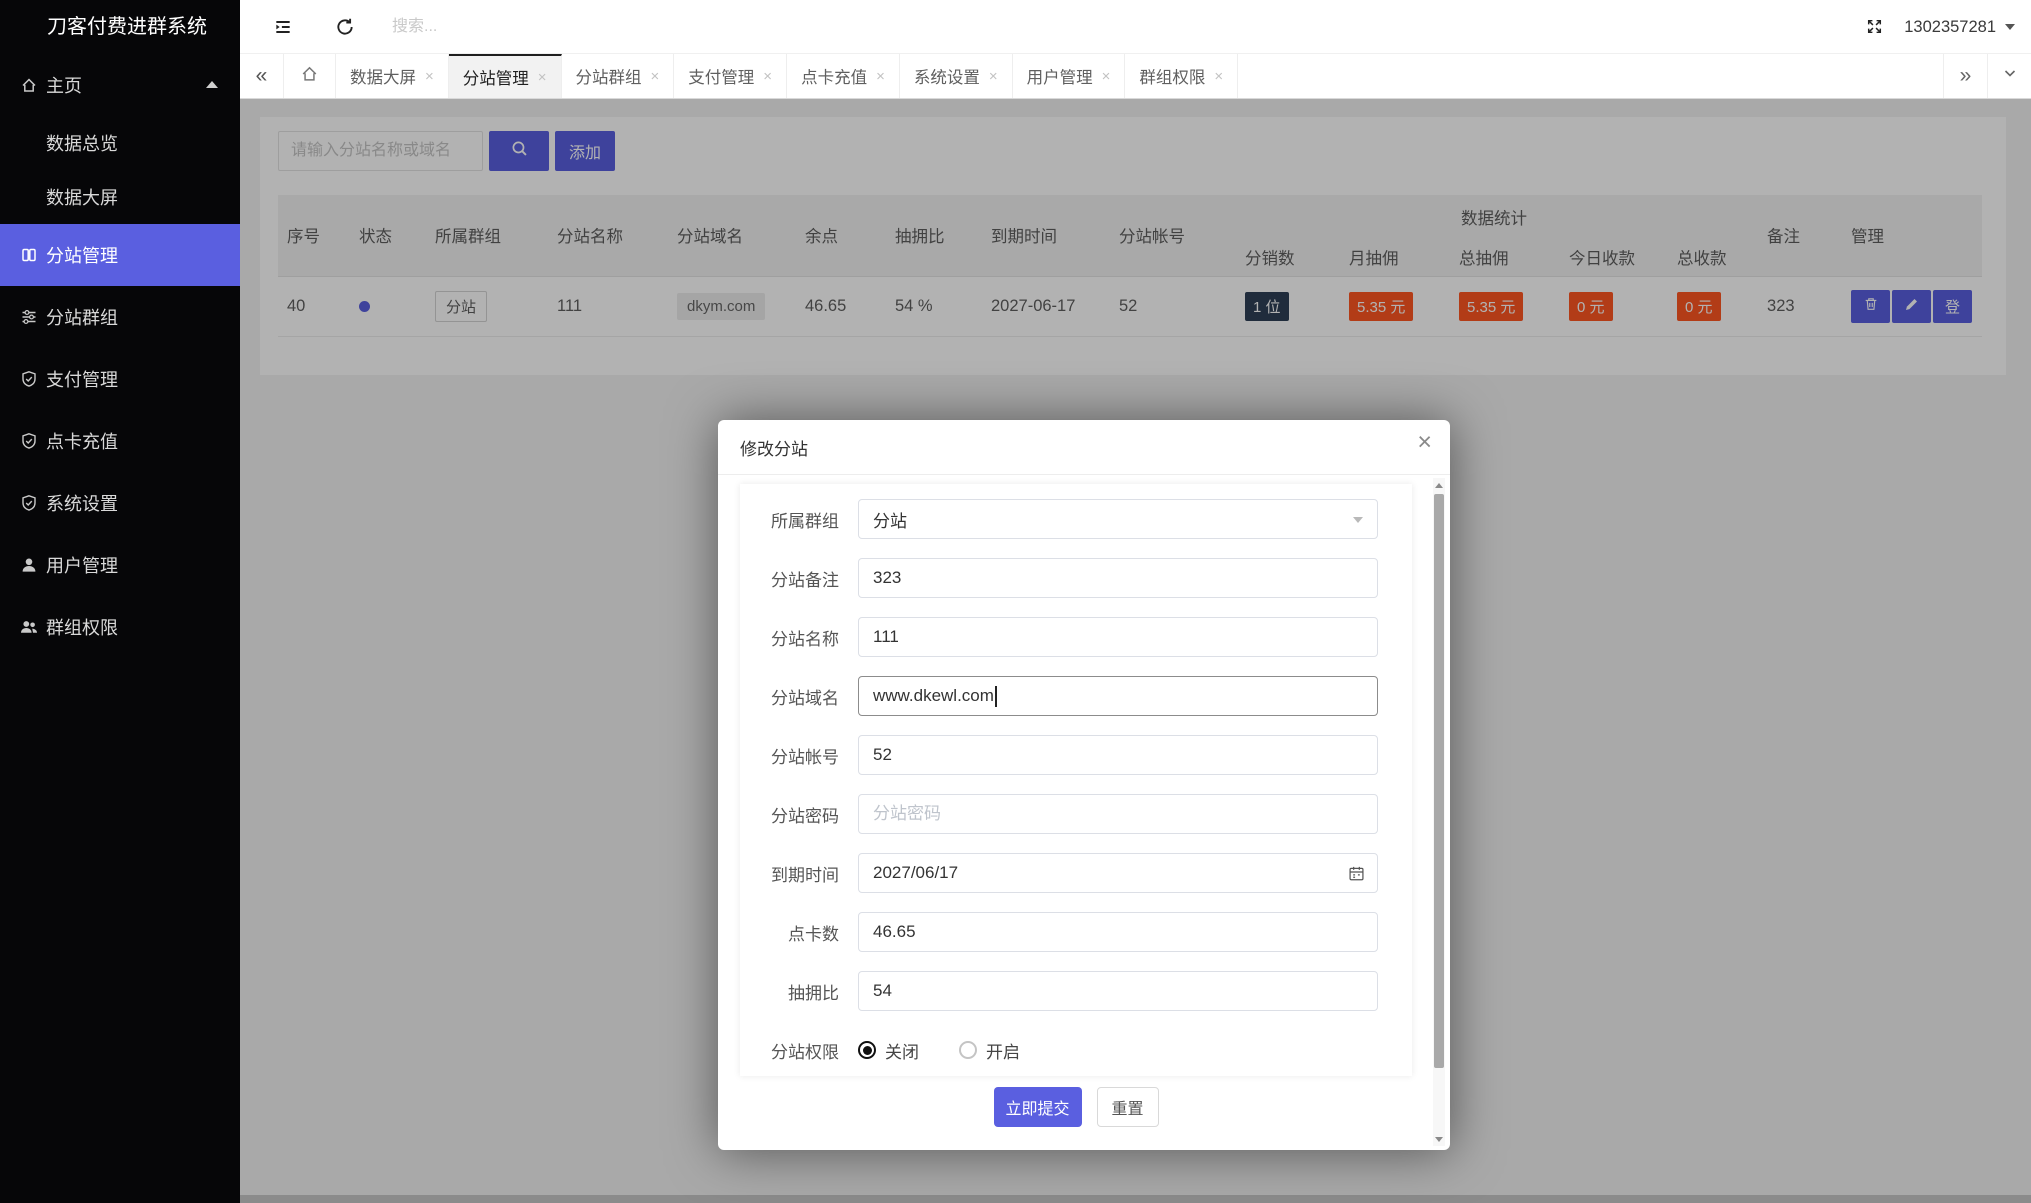 This screenshot has height=1203, width=2031. What do you see at coordinates (29, 255) in the screenshot?
I see `columns-icon` at bounding box center [29, 255].